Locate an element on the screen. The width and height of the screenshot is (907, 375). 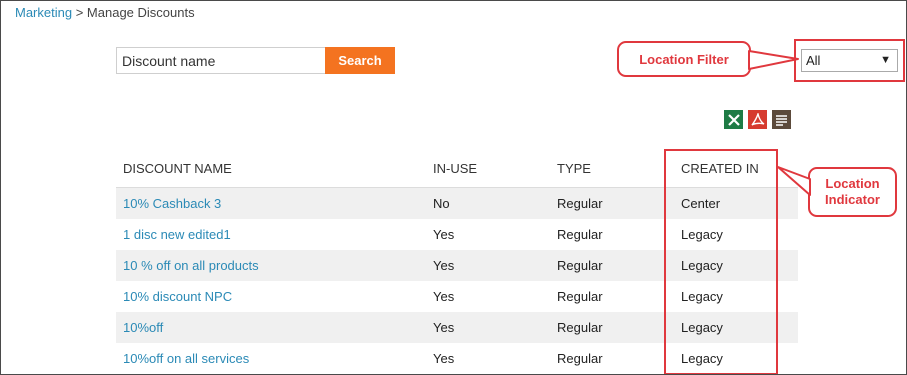
table-row: 10% discount NPC Yes Regular Legacy is located at coordinates (457, 296).